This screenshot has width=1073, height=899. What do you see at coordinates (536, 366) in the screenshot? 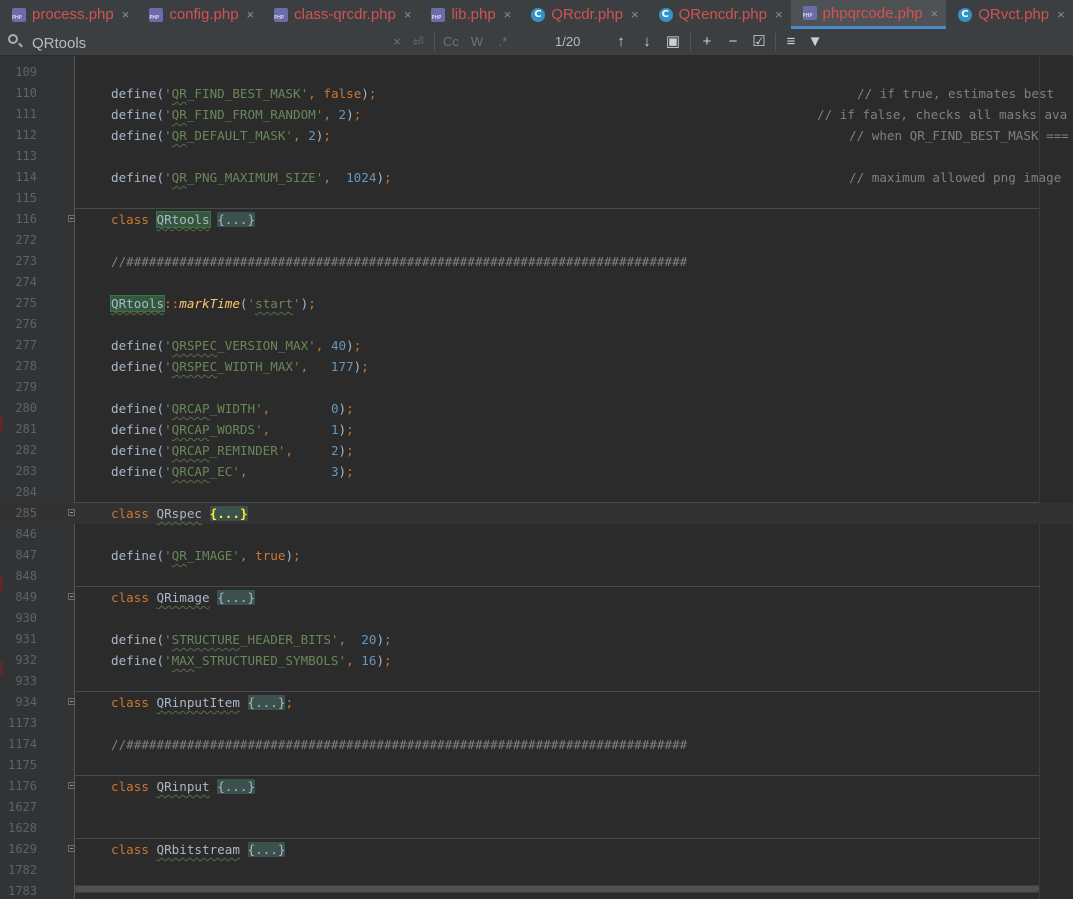
I see `code-line: 278 define('QRSPEC_WIDTH_MAX', 177);` at bounding box center [536, 366].